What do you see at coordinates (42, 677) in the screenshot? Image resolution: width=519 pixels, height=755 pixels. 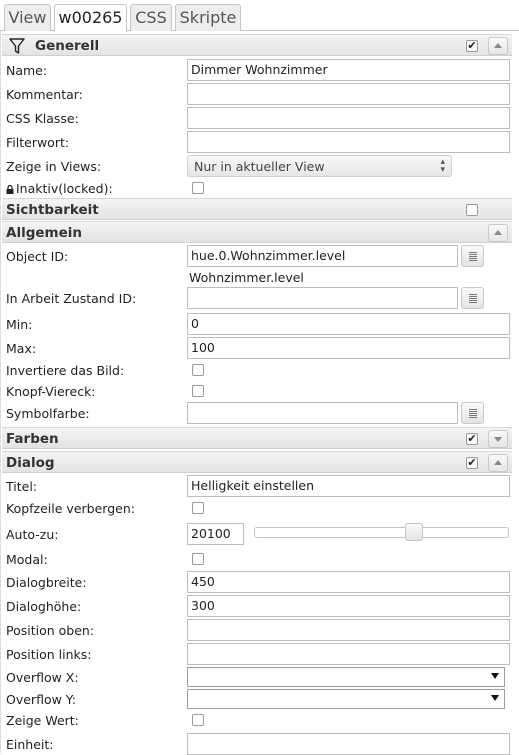 I see `overflow-x-label: Overflow X:` at bounding box center [42, 677].